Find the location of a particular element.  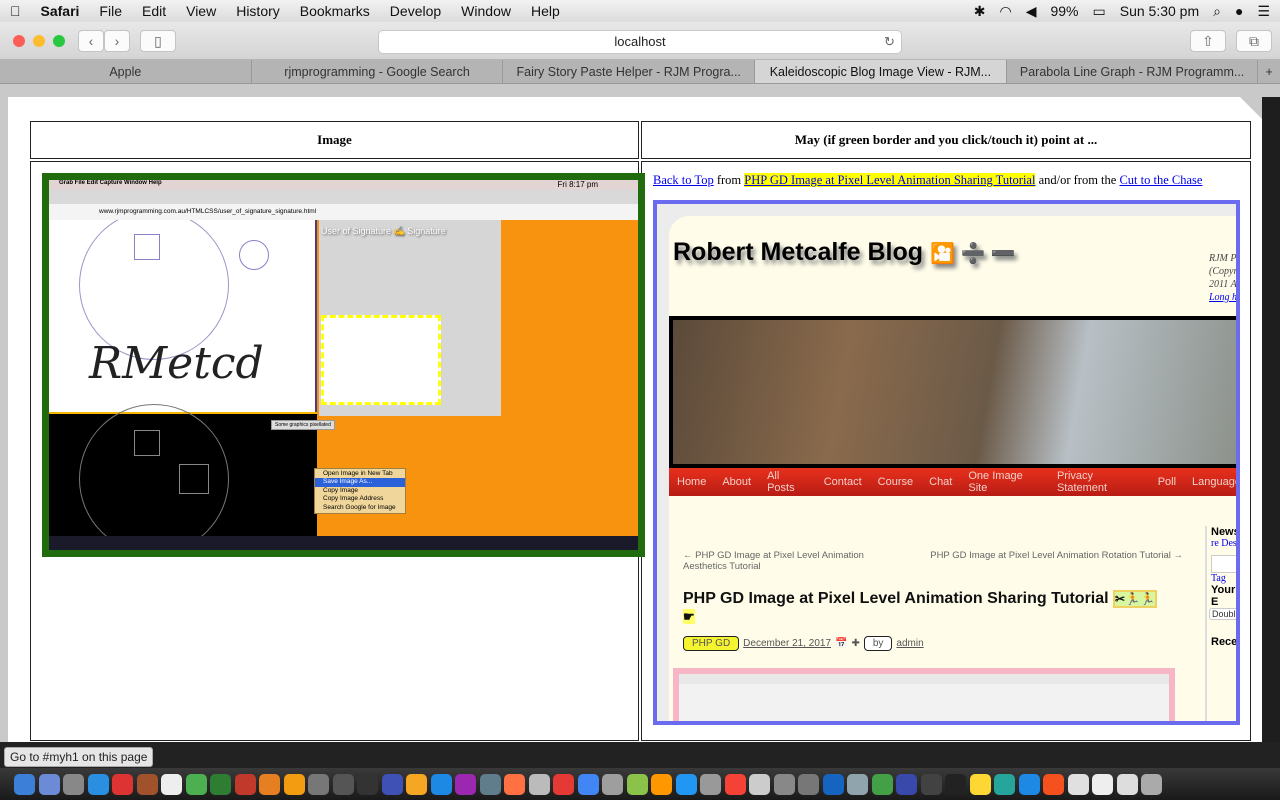

address-bar: localhost is located at coordinates (640, 42).